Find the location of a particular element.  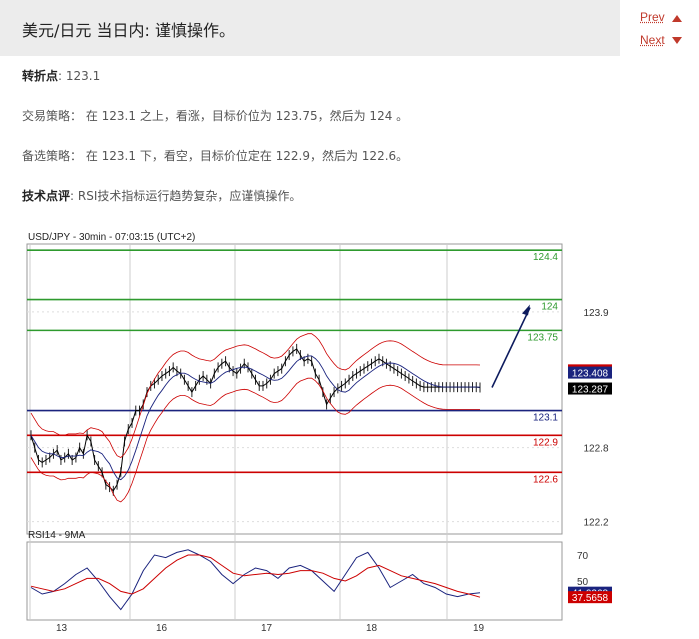

pivot-line: 转折点: 123.1 is located at coordinates (61, 75).